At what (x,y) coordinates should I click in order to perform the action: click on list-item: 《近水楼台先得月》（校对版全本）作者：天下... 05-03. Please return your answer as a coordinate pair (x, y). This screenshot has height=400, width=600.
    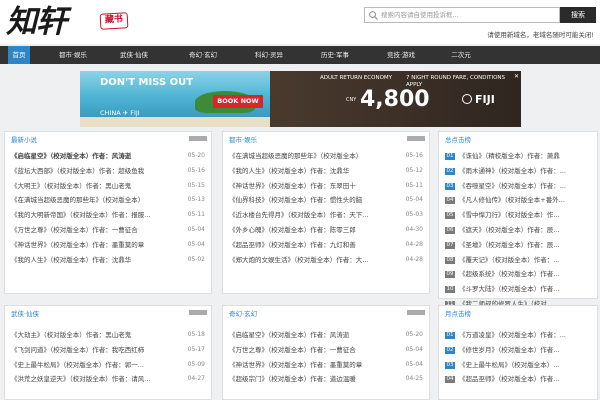
    Looking at the image, I should click on (326, 215).